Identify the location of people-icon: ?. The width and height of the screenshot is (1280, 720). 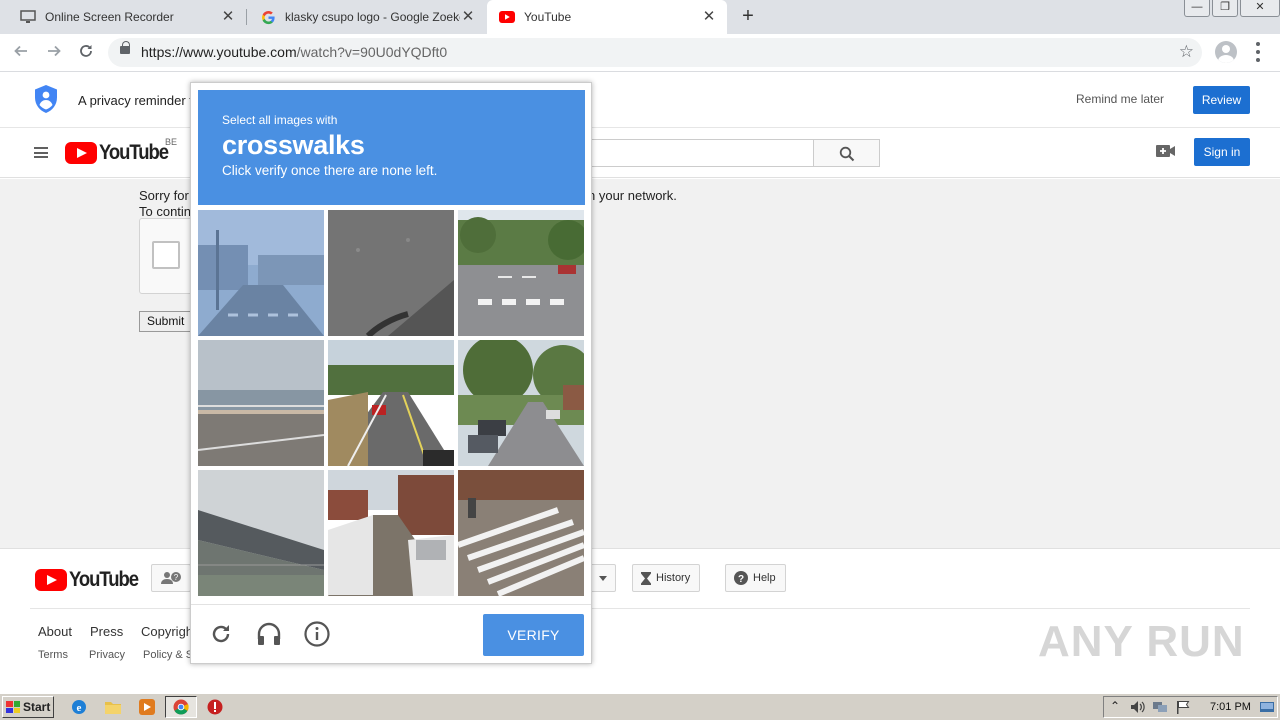
(172, 578).